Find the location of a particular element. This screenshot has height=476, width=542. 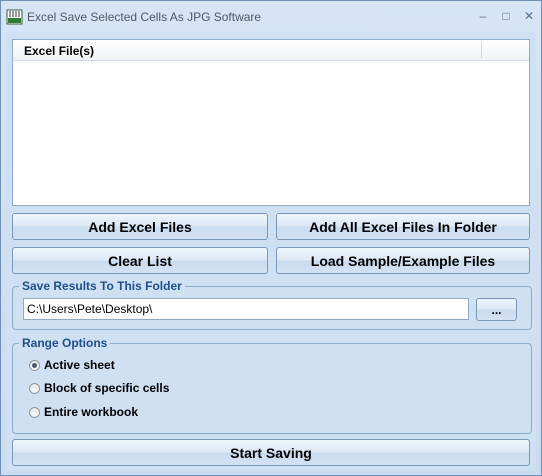

file-list-header: Excel File(s) is located at coordinates (271, 50).